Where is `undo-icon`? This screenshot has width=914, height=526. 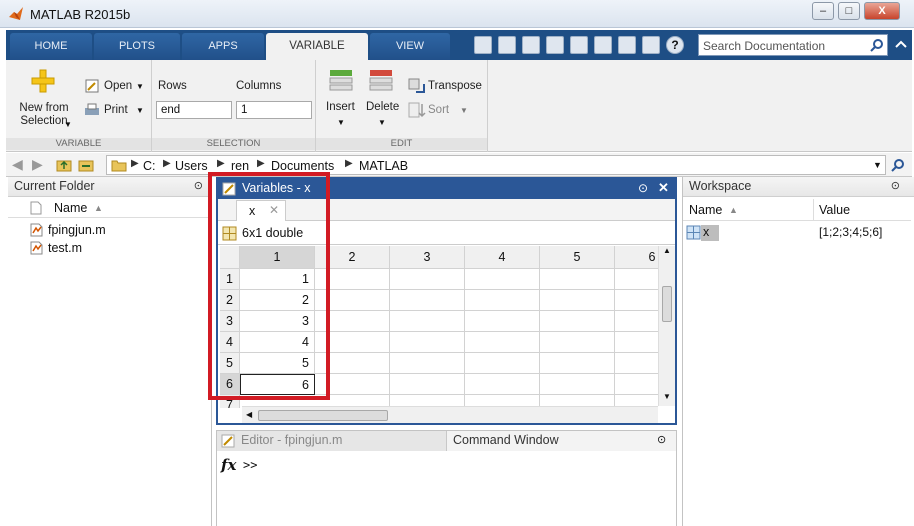 undo-icon is located at coordinates (603, 45).